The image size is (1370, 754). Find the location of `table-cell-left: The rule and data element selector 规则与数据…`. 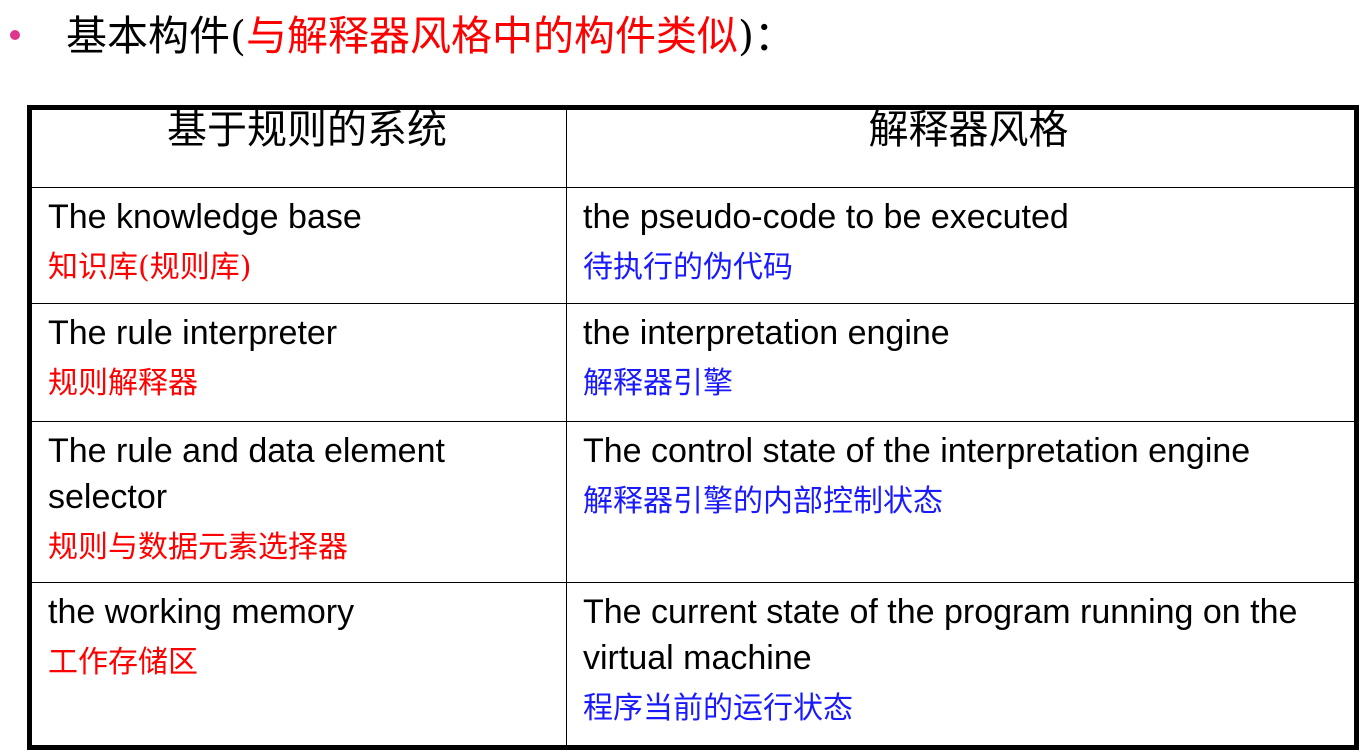

table-cell-left: The rule and data element selector 规则与数据… is located at coordinates (298, 502).